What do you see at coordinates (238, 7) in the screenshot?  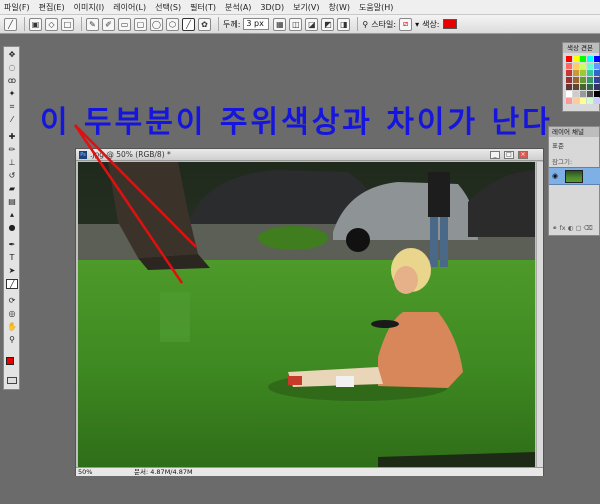 I see `menu-analysis: 분석(A)` at bounding box center [238, 7].